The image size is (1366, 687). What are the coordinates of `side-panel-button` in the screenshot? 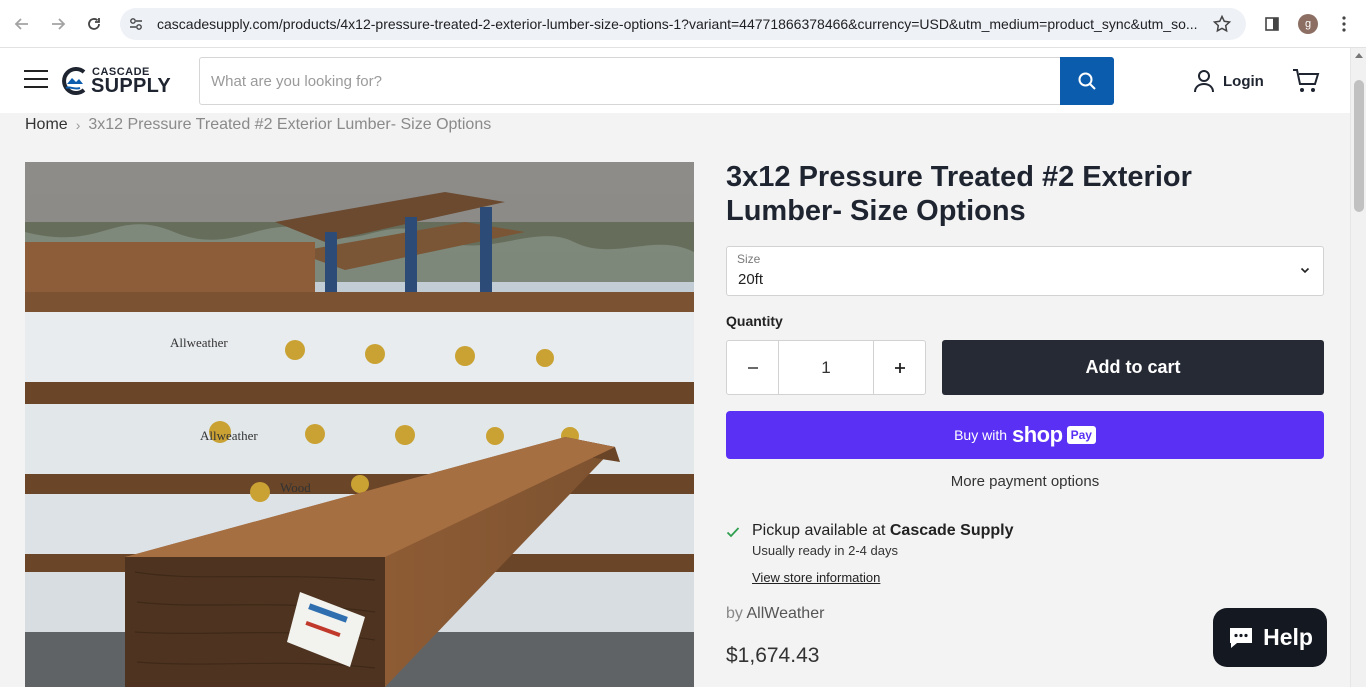 It's located at (1272, 24).